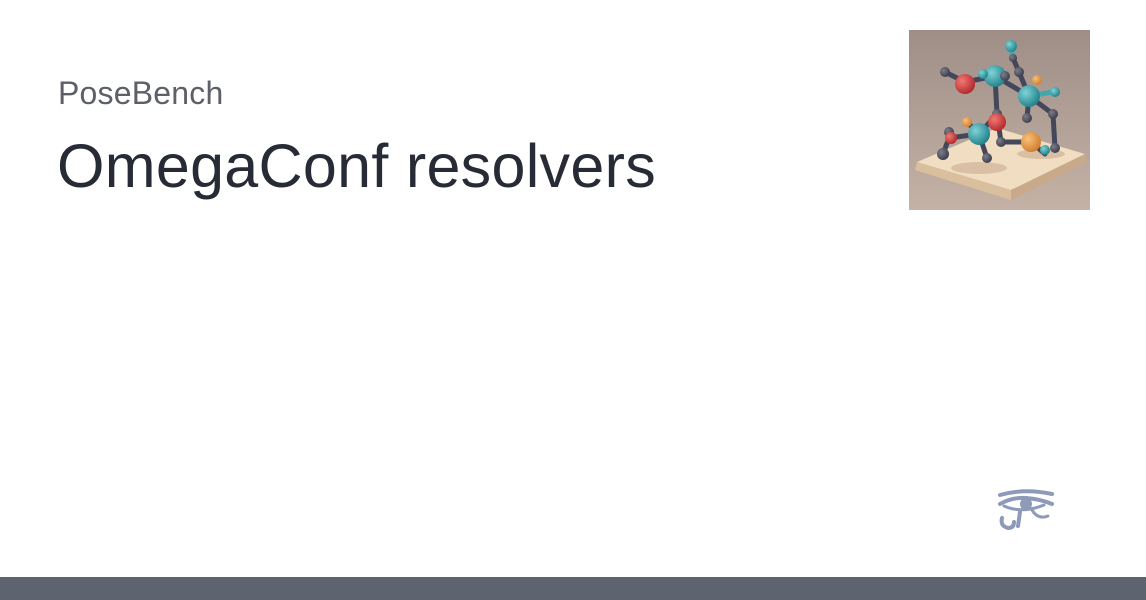 The width and height of the screenshot is (1146, 600). I want to click on molecule-logo, so click(999, 120).